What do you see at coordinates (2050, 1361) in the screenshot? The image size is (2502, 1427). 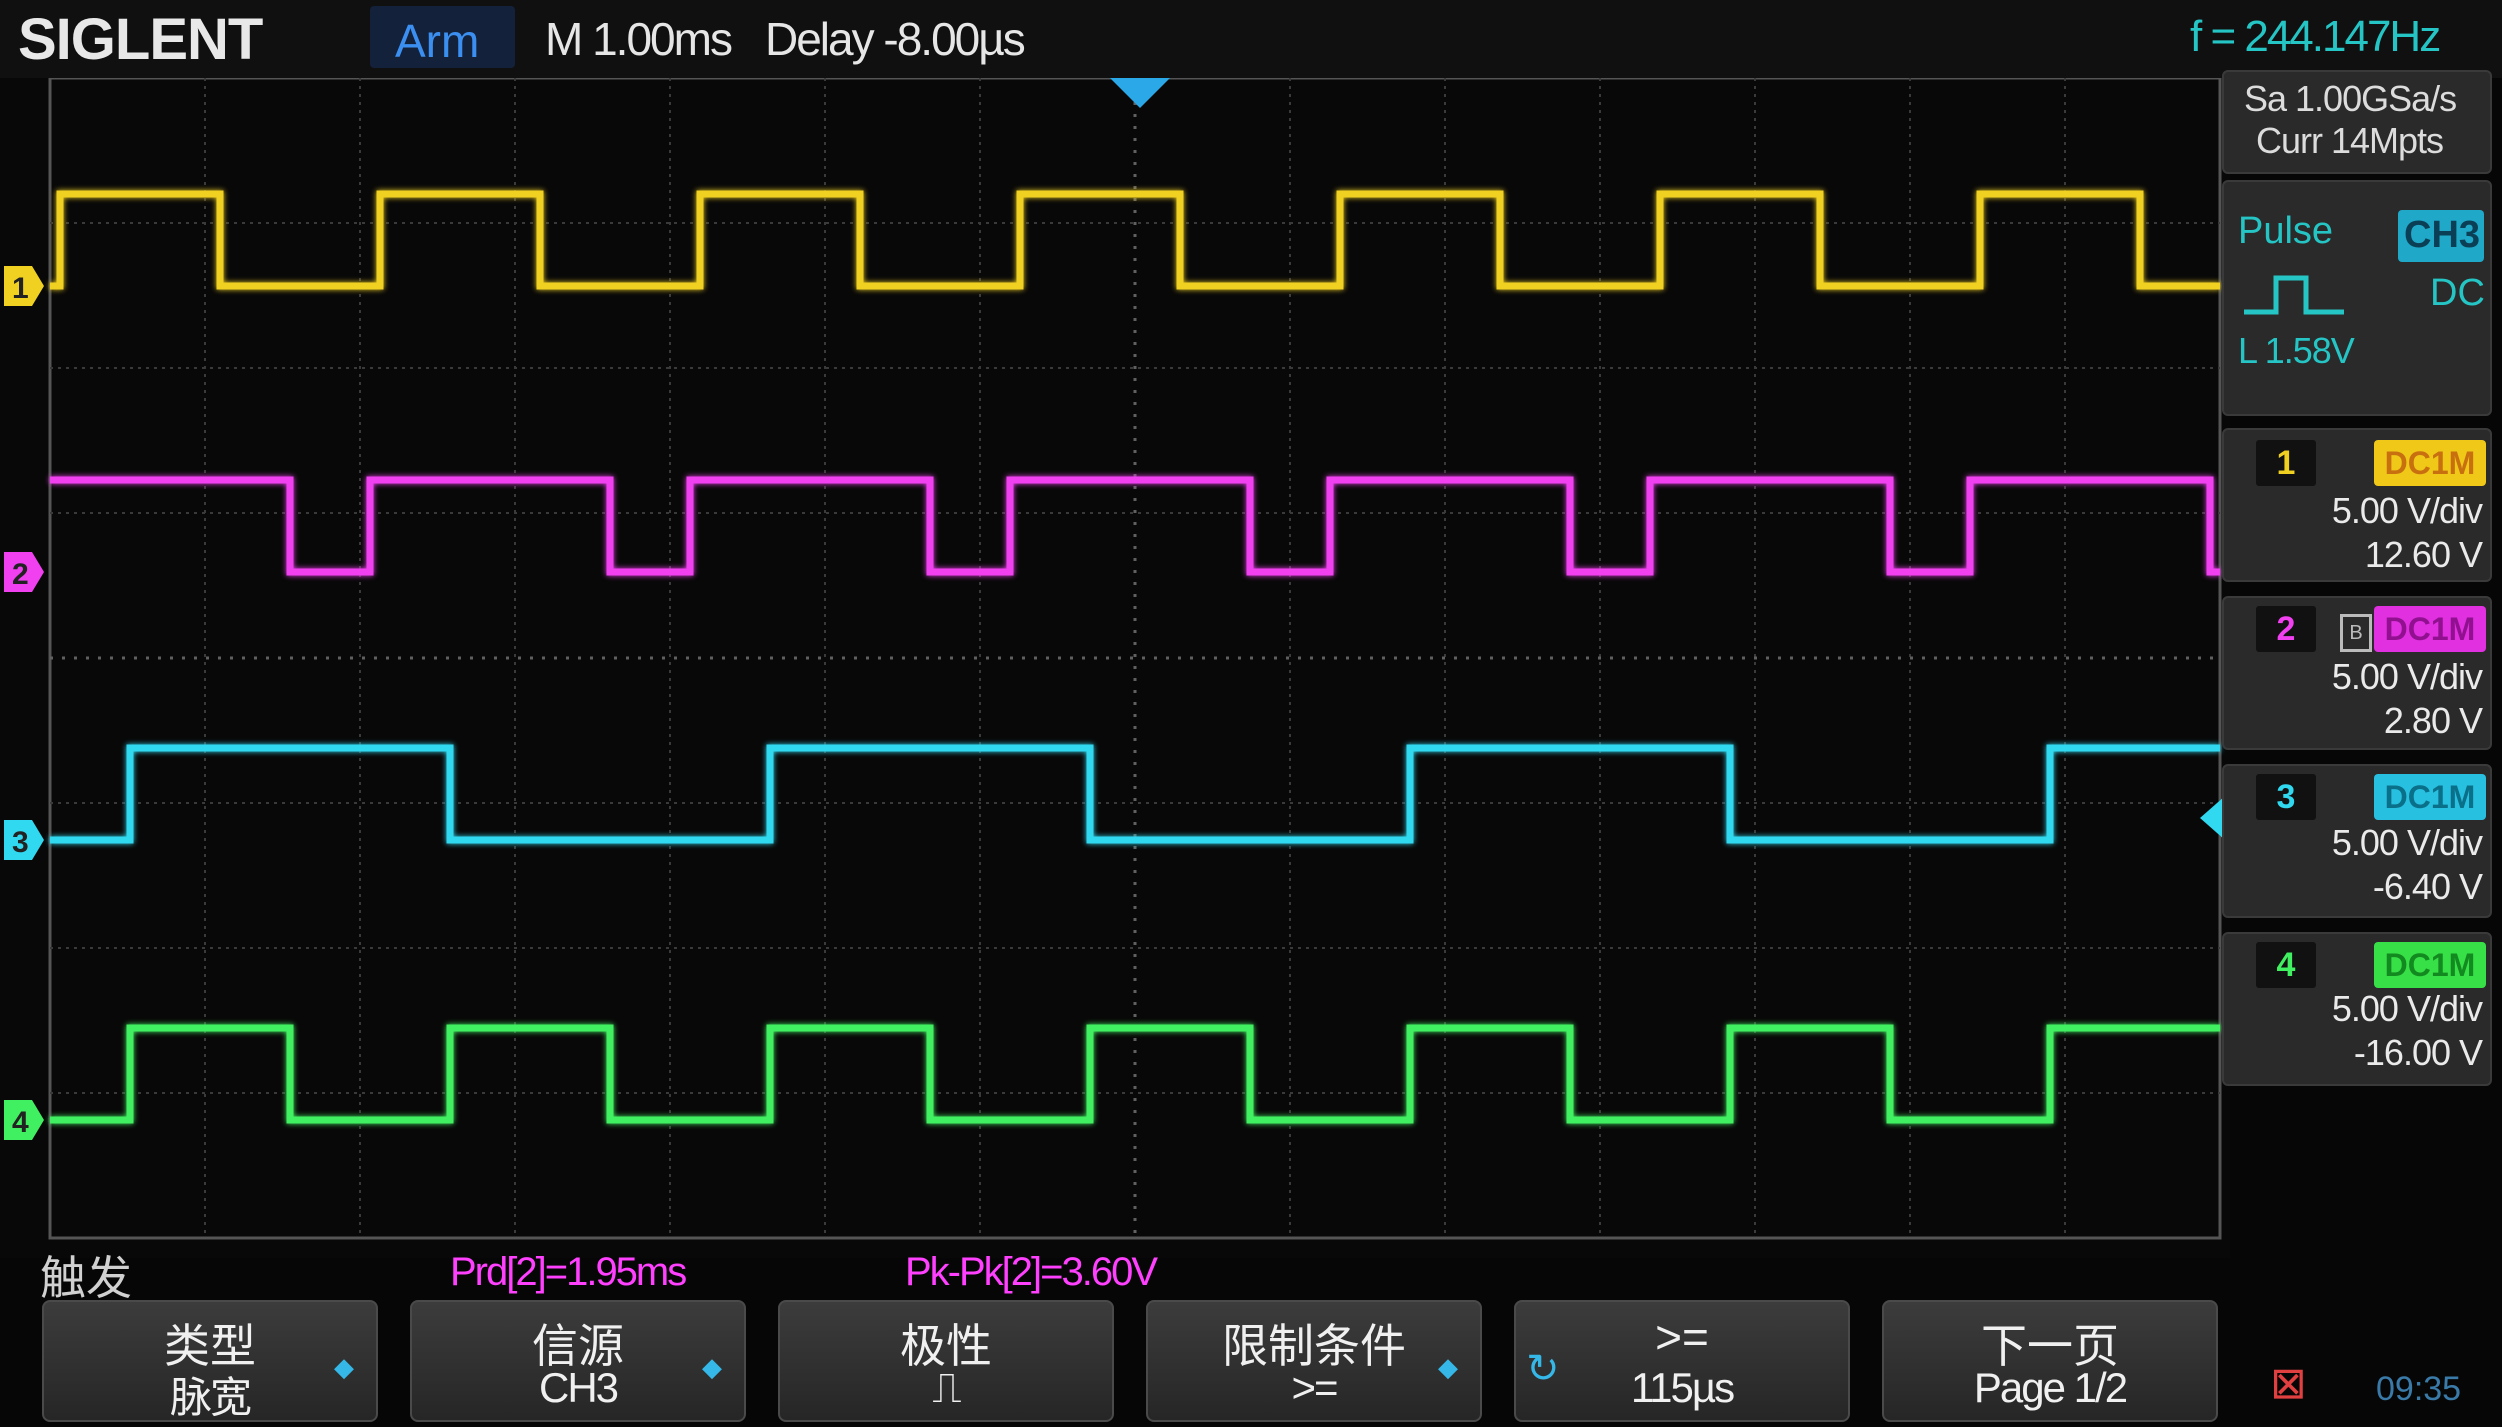 I see `softkey-next-page: 下一页 Page 1/2` at bounding box center [2050, 1361].